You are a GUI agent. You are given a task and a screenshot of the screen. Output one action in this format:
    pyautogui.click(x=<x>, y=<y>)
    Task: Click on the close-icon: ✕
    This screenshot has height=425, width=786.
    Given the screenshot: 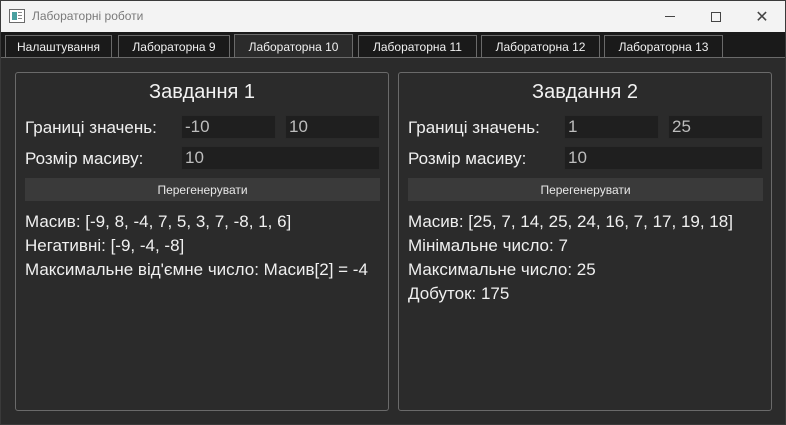 What is the action you would take?
    pyautogui.click(x=762, y=16)
    